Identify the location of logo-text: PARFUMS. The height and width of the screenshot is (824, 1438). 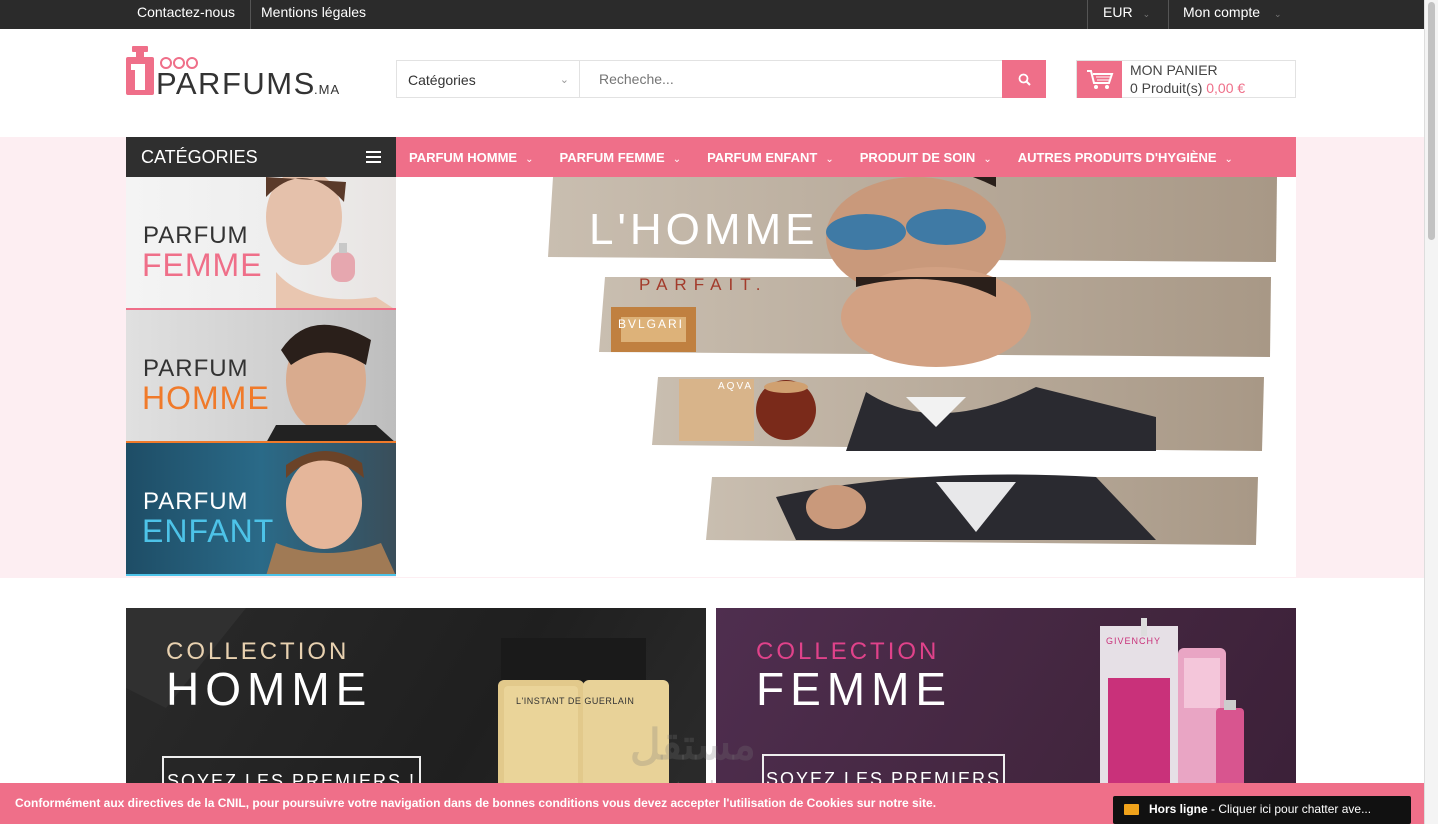
(236, 83).